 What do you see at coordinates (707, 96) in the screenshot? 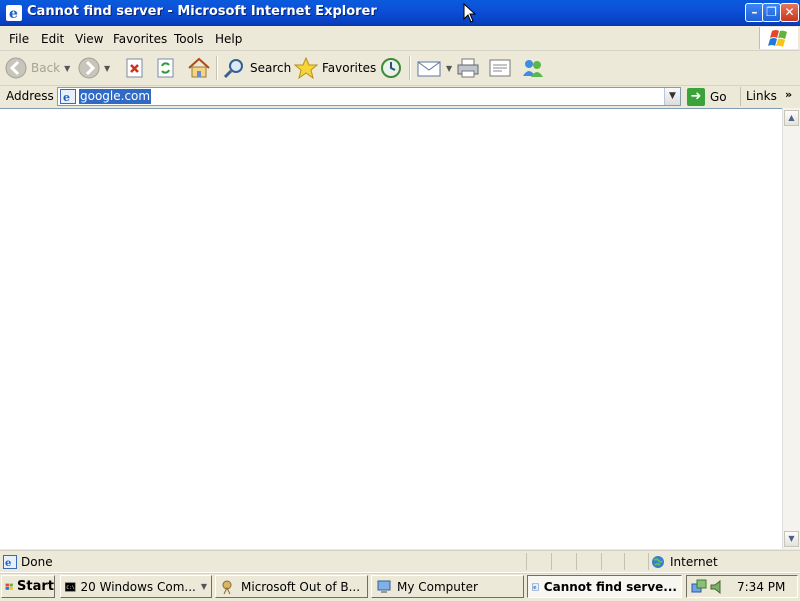
I see `go-button: ➜ Go` at bounding box center [707, 96].